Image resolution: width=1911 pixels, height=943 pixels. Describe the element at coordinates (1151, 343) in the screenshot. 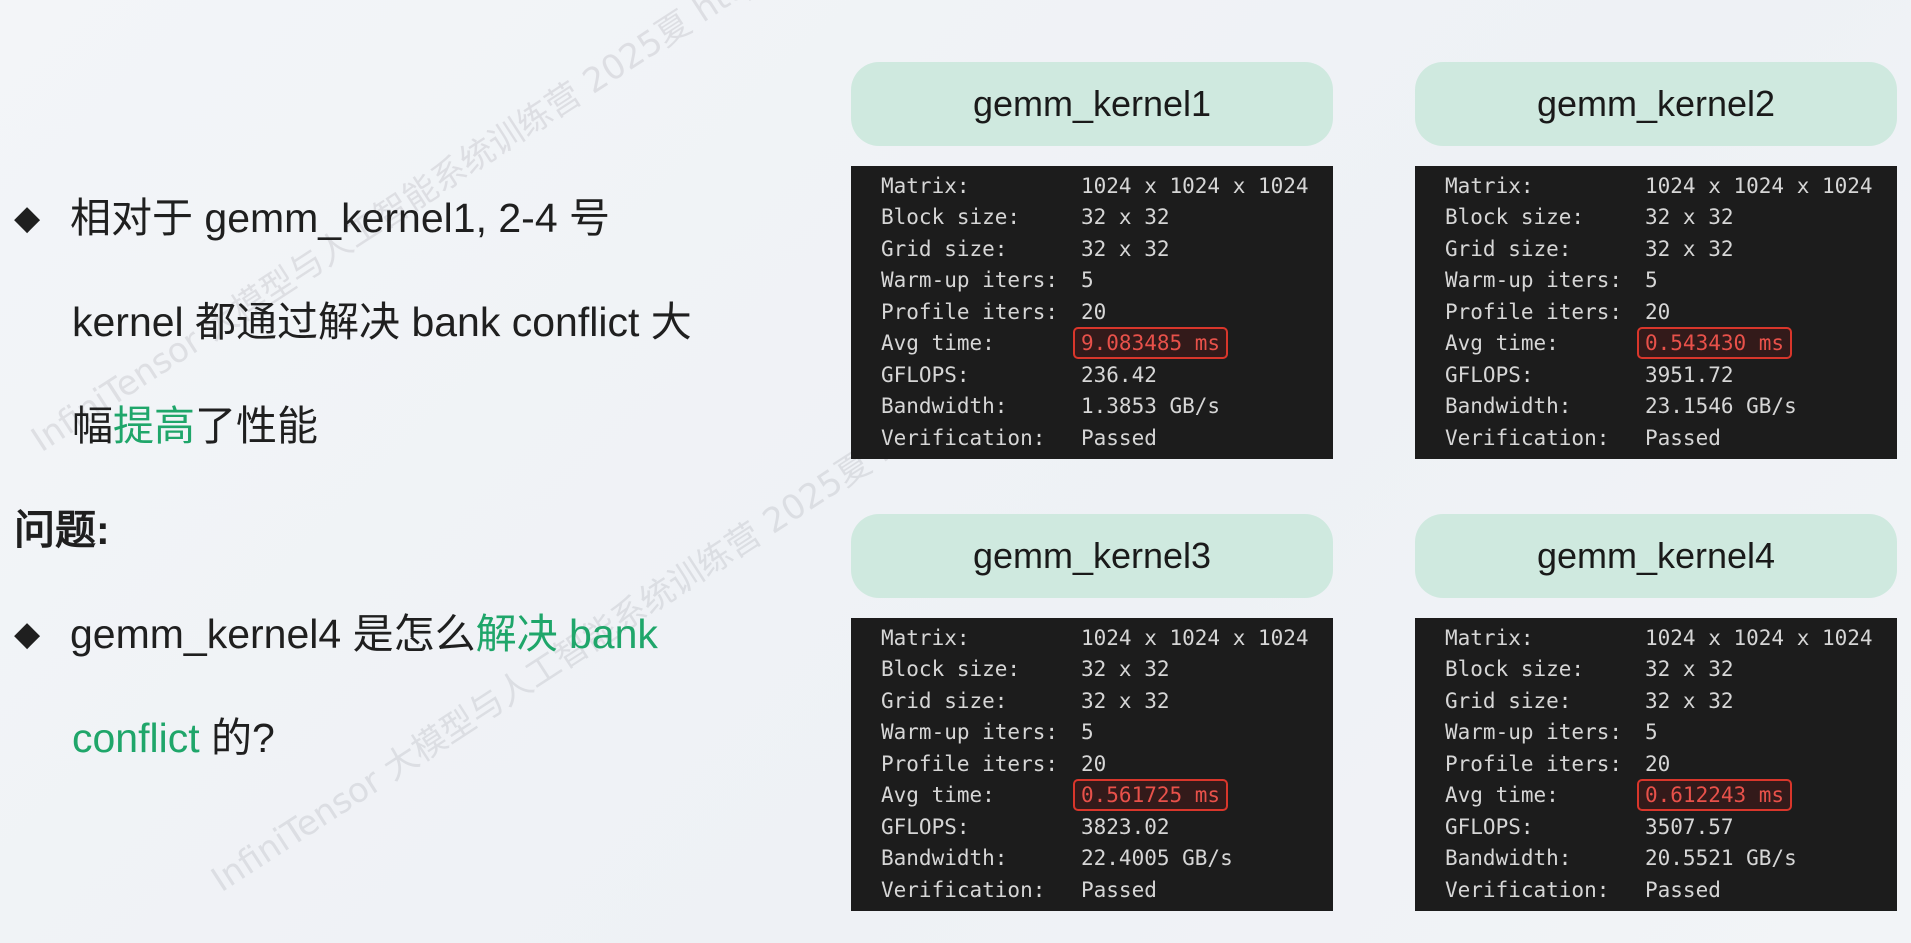

I see `avg-time-highlight: 9.083485 ms` at that location.